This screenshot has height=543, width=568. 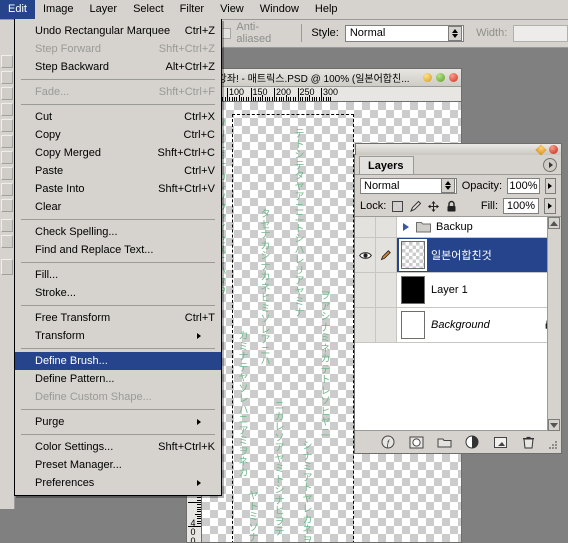 What do you see at coordinates (541, 149) in the screenshot?
I see `palette-minimize-icon` at bounding box center [541, 149].